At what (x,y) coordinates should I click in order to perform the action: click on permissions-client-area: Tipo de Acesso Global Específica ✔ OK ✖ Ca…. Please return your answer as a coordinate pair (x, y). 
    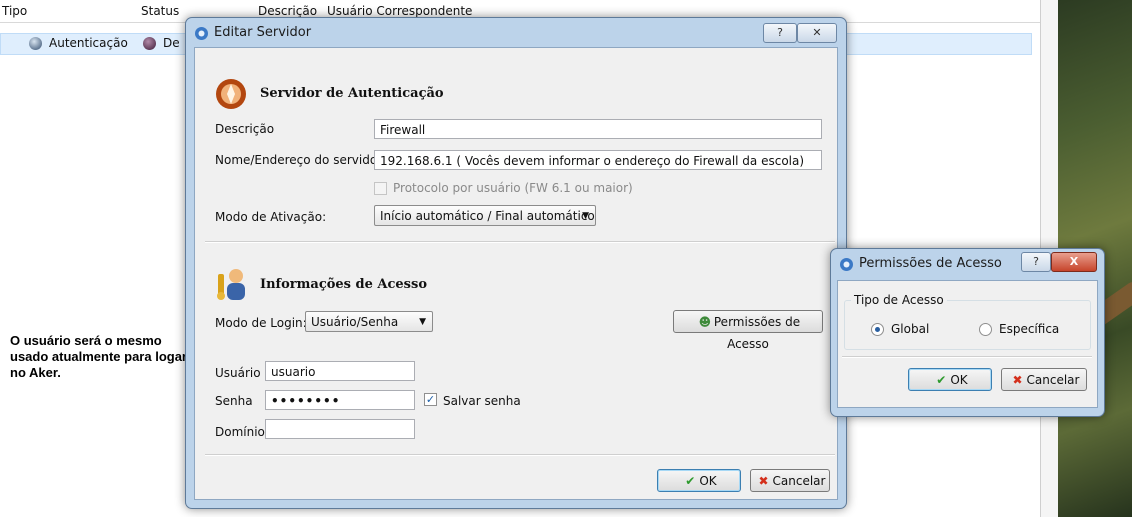
    Looking at the image, I should click on (967, 344).